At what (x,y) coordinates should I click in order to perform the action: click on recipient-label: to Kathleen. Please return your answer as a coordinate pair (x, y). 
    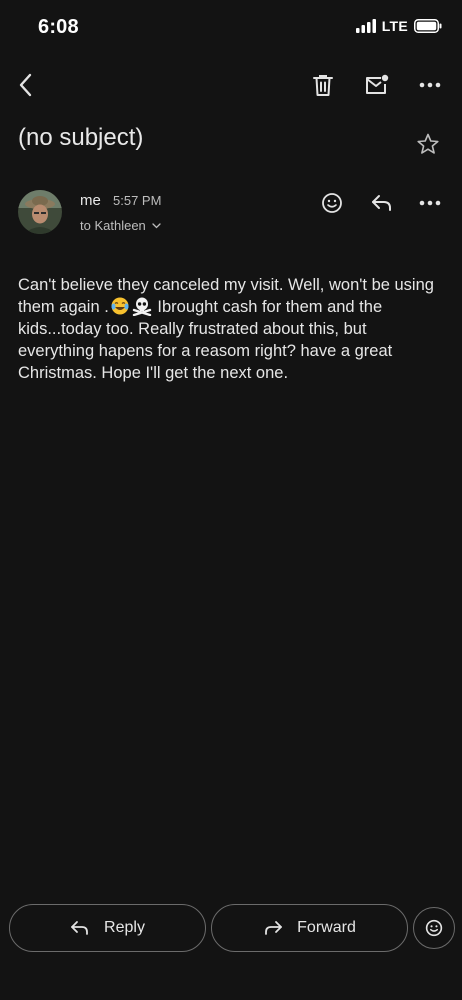
    Looking at the image, I should click on (113, 225).